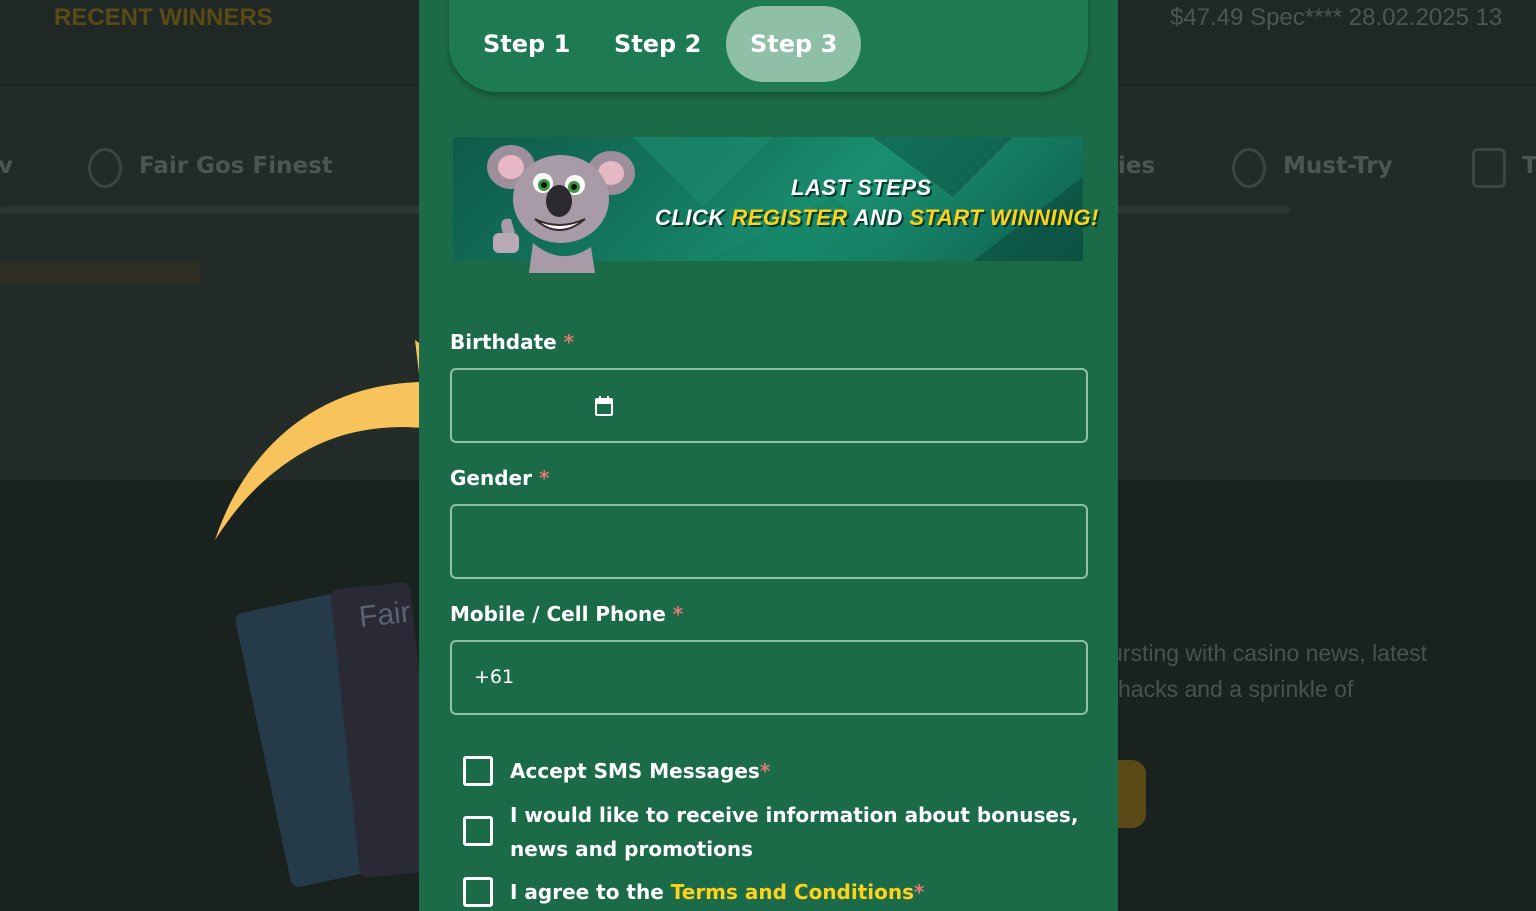  What do you see at coordinates (1269, 653) in the screenshot?
I see `blurb-text: ursting with casino news, latest` at bounding box center [1269, 653].